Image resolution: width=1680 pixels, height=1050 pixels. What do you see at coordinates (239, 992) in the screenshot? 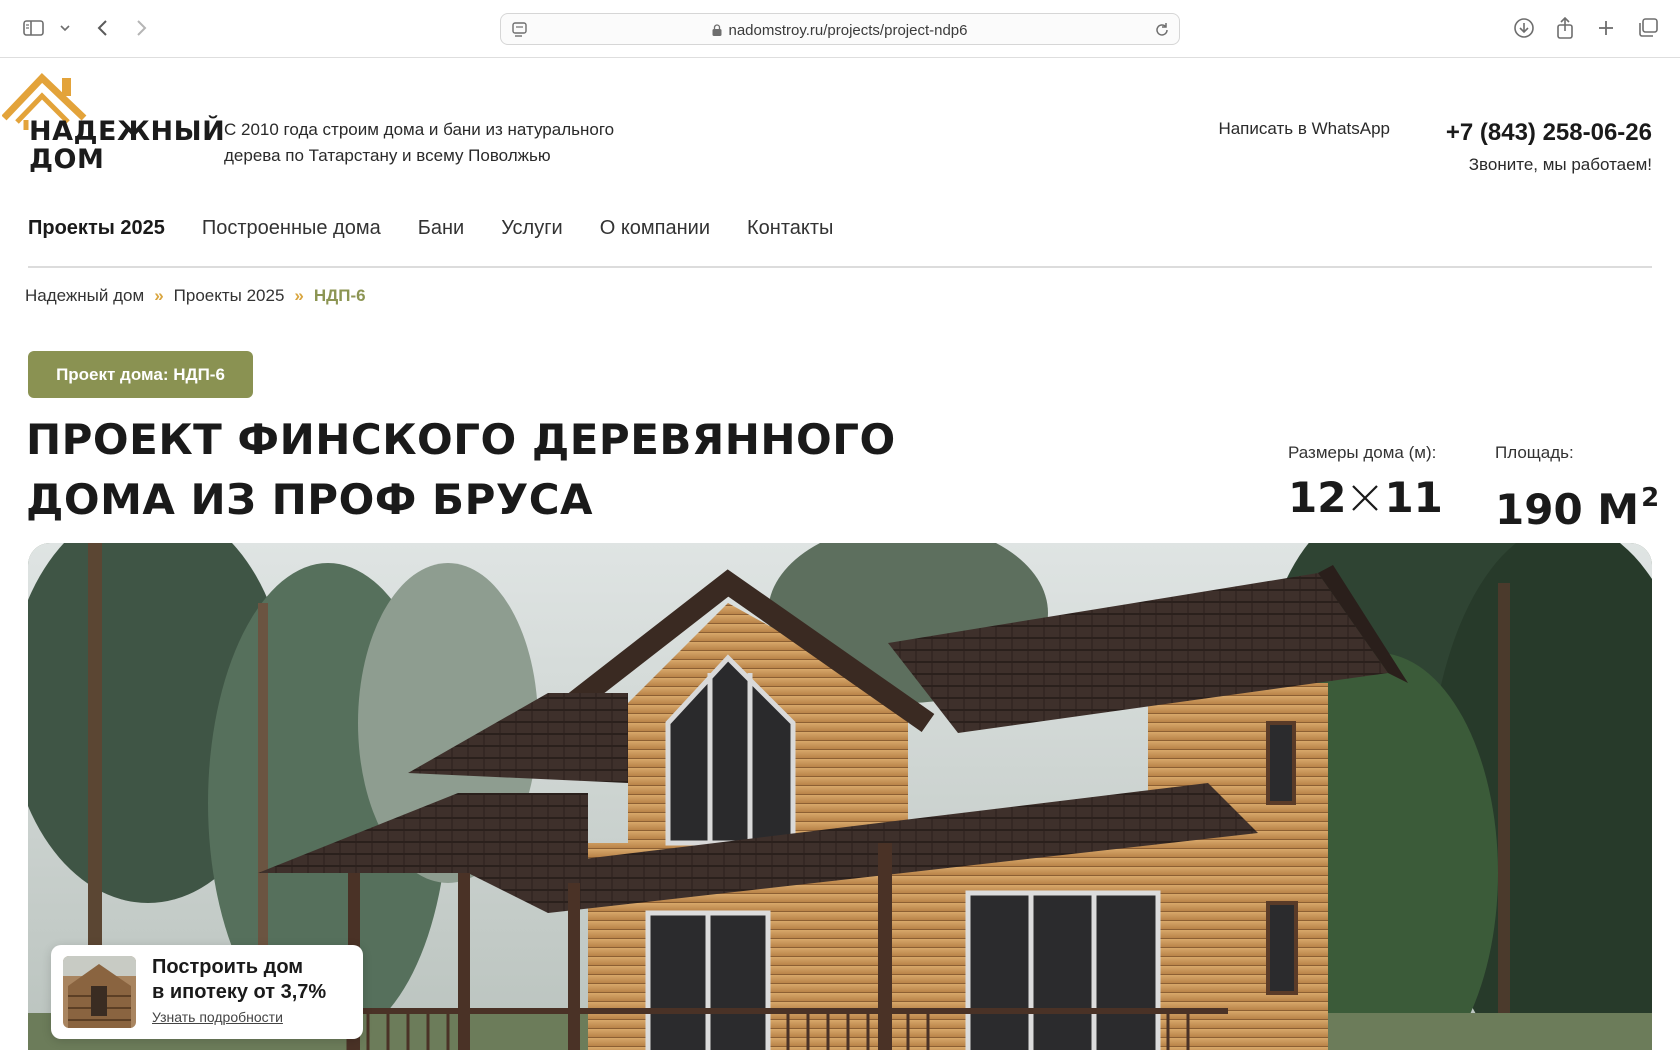
I see `promo-title-line2: в ипотеку от 3,7%` at bounding box center [239, 992].